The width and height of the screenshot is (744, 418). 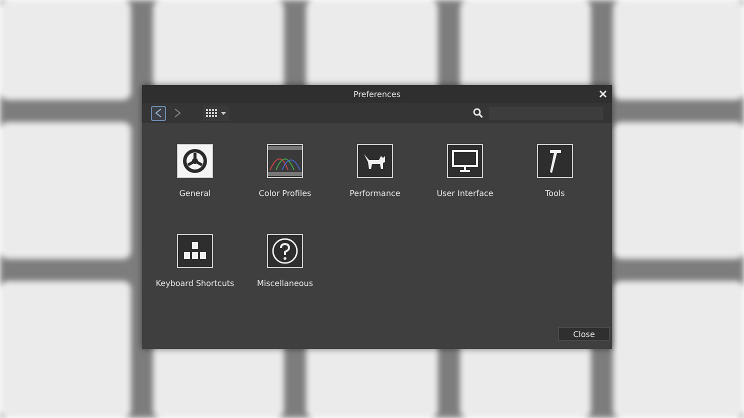 I want to click on chevron-left-icon, so click(x=158, y=113).